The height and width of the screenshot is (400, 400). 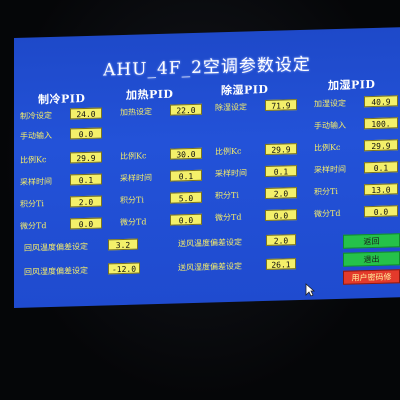 What do you see at coordinates (330, 125) in the screenshot?
I see `humid-manual-label: 手动输入` at bounding box center [330, 125].